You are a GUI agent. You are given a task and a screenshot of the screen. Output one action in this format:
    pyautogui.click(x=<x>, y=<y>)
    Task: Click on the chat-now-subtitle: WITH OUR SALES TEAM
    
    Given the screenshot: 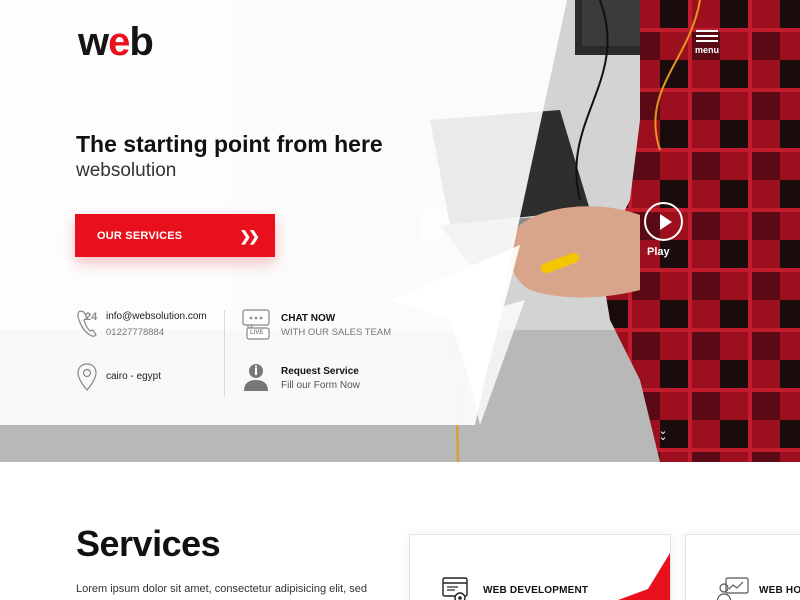 What is the action you would take?
    pyautogui.click(x=336, y=332)
    